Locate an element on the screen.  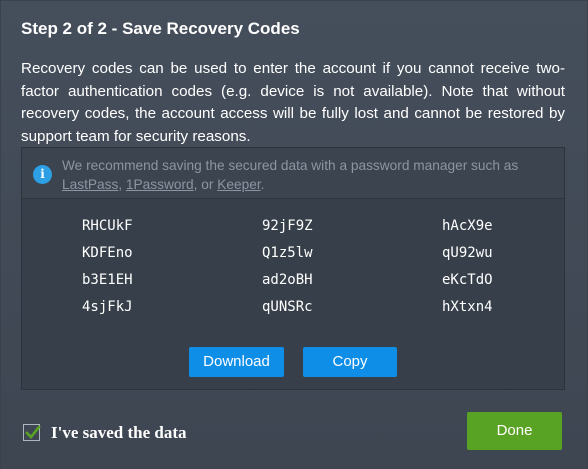
checkmark-icon is located at coordinates (33, 432).